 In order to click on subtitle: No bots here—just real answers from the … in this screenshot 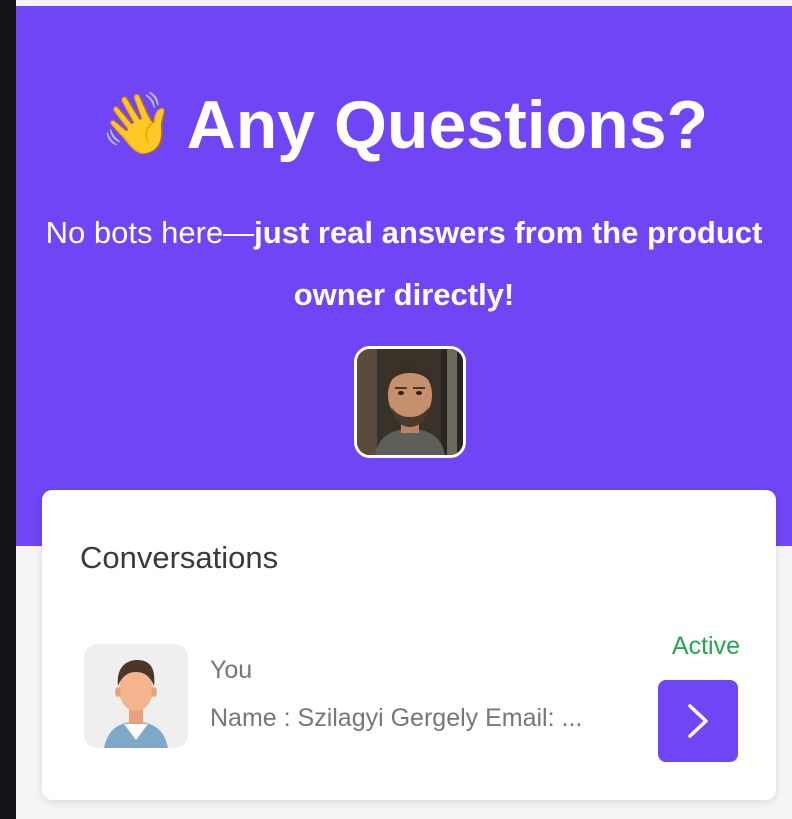, I will do `click(404, 264)`.